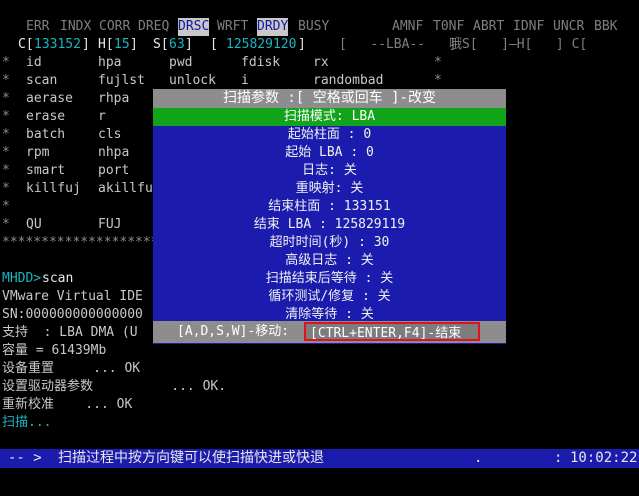 The width and height of the screenshot is (639, 496). Describe the element at coordinates (329, 243) in the screenshot. I see `scan-option-row: 超时时间(秒) : 30` at that location.